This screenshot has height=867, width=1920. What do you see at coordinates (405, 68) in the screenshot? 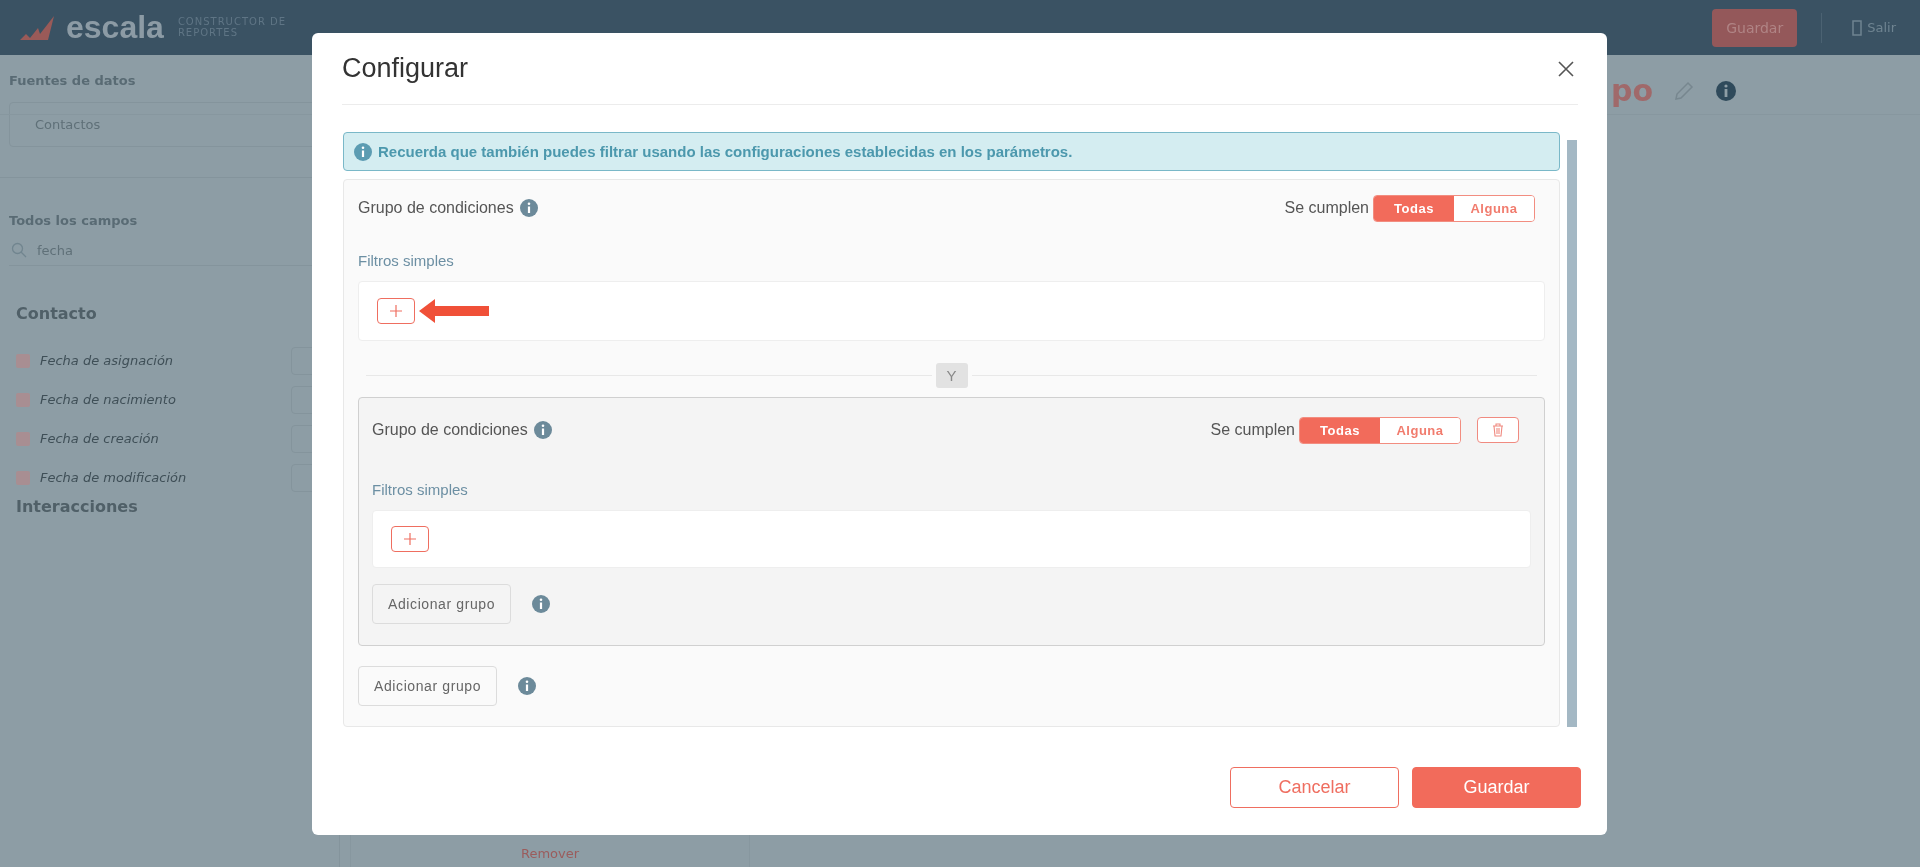
I see `dialog-title: Configurar` at bounding box center [405, 68].